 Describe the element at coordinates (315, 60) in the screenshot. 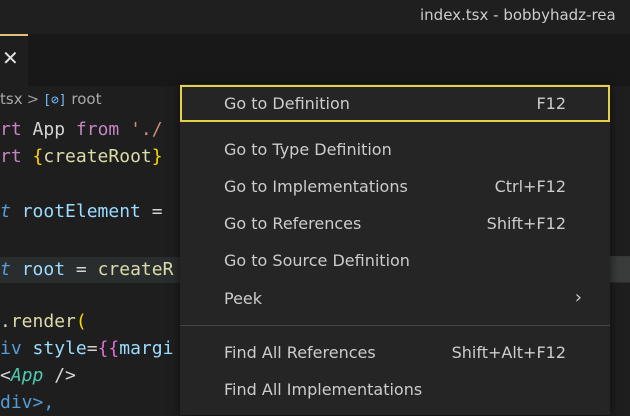

I see `tab-bar: ✕` at that location.